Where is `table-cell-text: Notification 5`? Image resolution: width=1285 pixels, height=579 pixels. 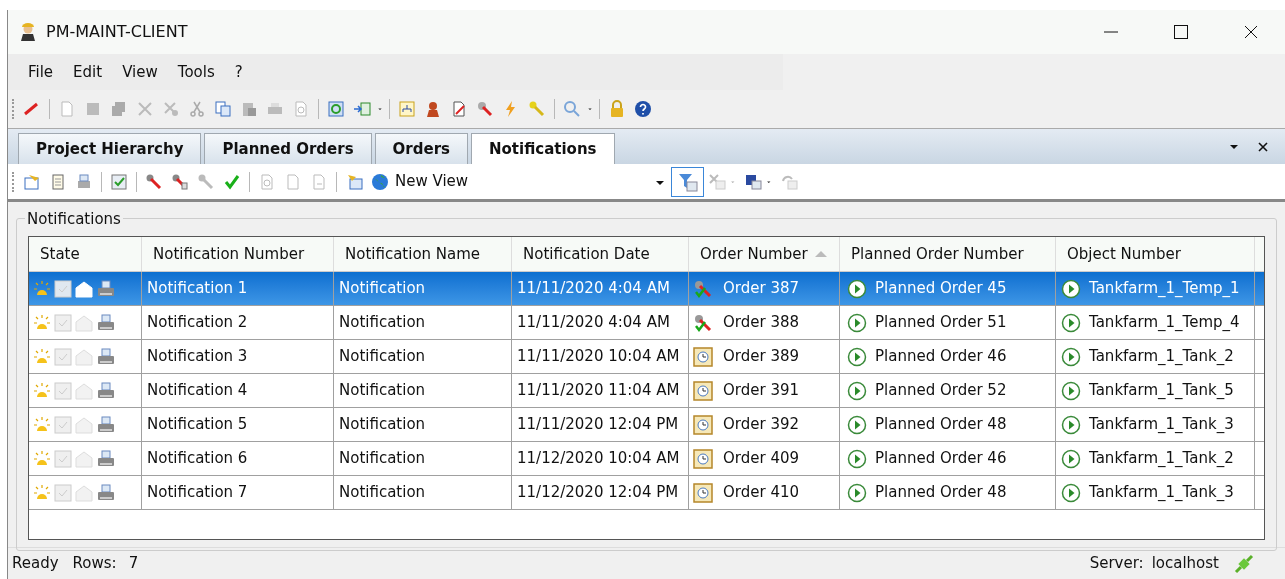 table-cell-text: Notification 5 is located at coordinates (197, 425).